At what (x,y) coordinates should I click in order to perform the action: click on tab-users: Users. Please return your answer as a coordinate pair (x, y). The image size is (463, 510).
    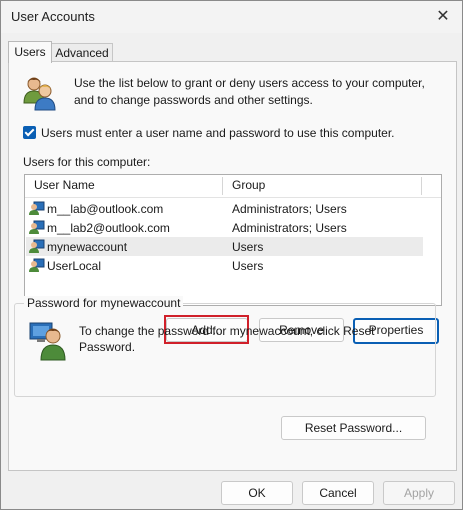
    Looking at the image, I should click on (30, 52).